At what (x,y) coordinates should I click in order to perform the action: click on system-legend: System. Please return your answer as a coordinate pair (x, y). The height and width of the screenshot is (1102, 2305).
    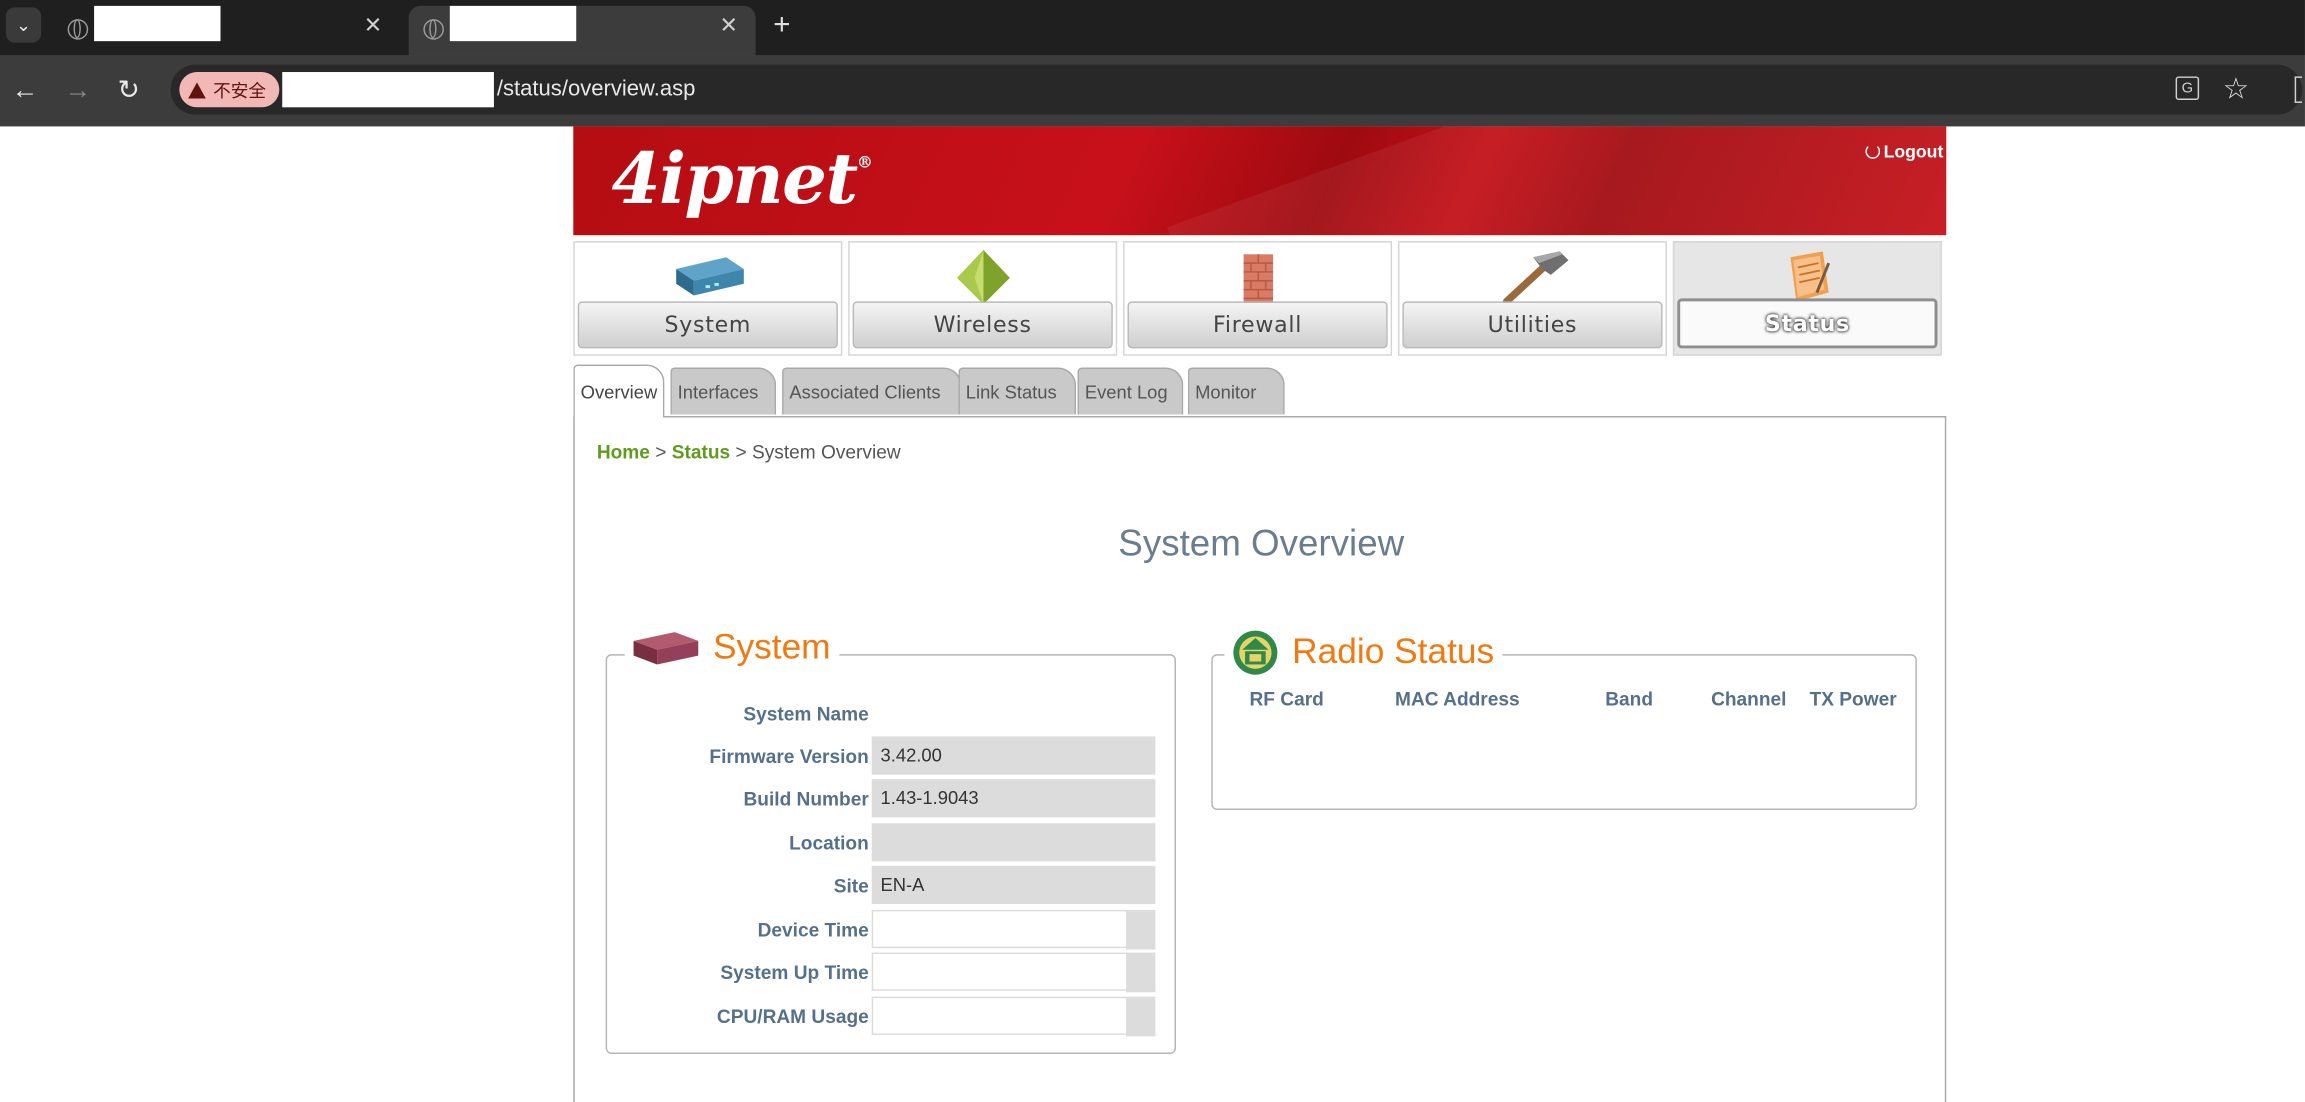
    Looking at the image, I should click on (732, 648).